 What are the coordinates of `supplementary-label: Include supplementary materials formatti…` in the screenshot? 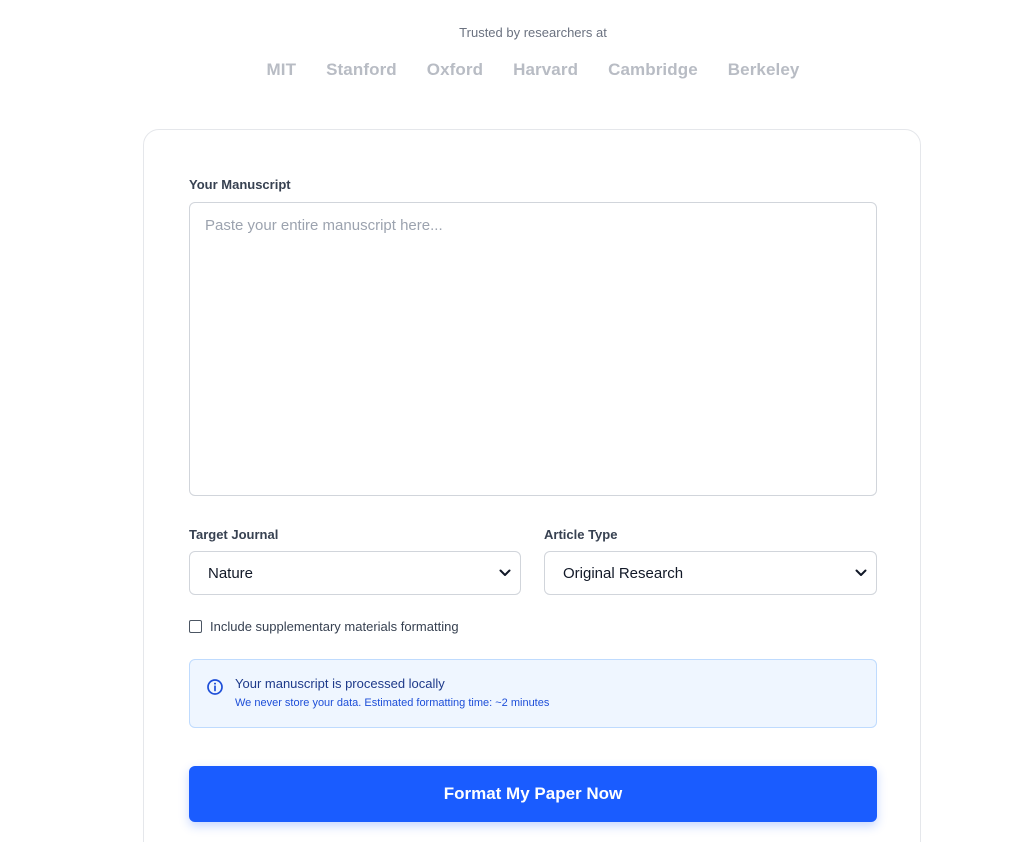 It's located at (334, 626).